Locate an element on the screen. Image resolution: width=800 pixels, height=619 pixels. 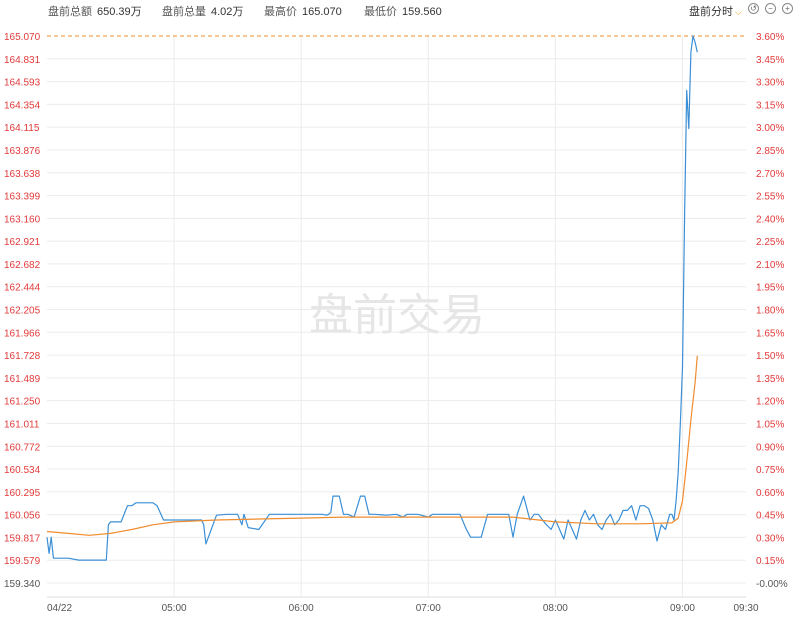
y-tick-label: 164.593 is located at coordinates (22, 83).